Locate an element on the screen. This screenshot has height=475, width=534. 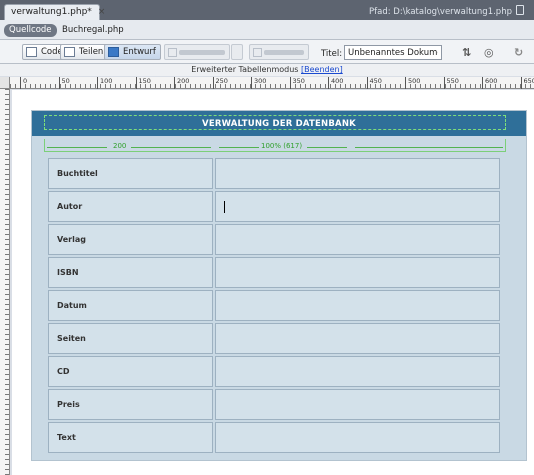
row-label: Preis is located at coordinates (130, 404).